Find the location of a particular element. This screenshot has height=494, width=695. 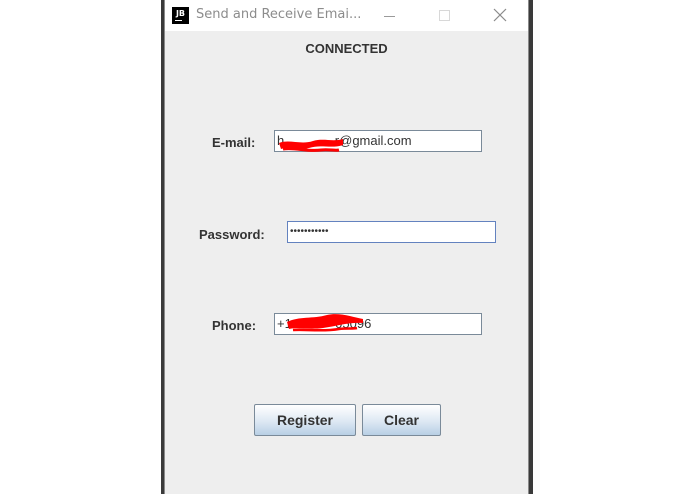

minimize-icon is located at coordinates (389, 16).